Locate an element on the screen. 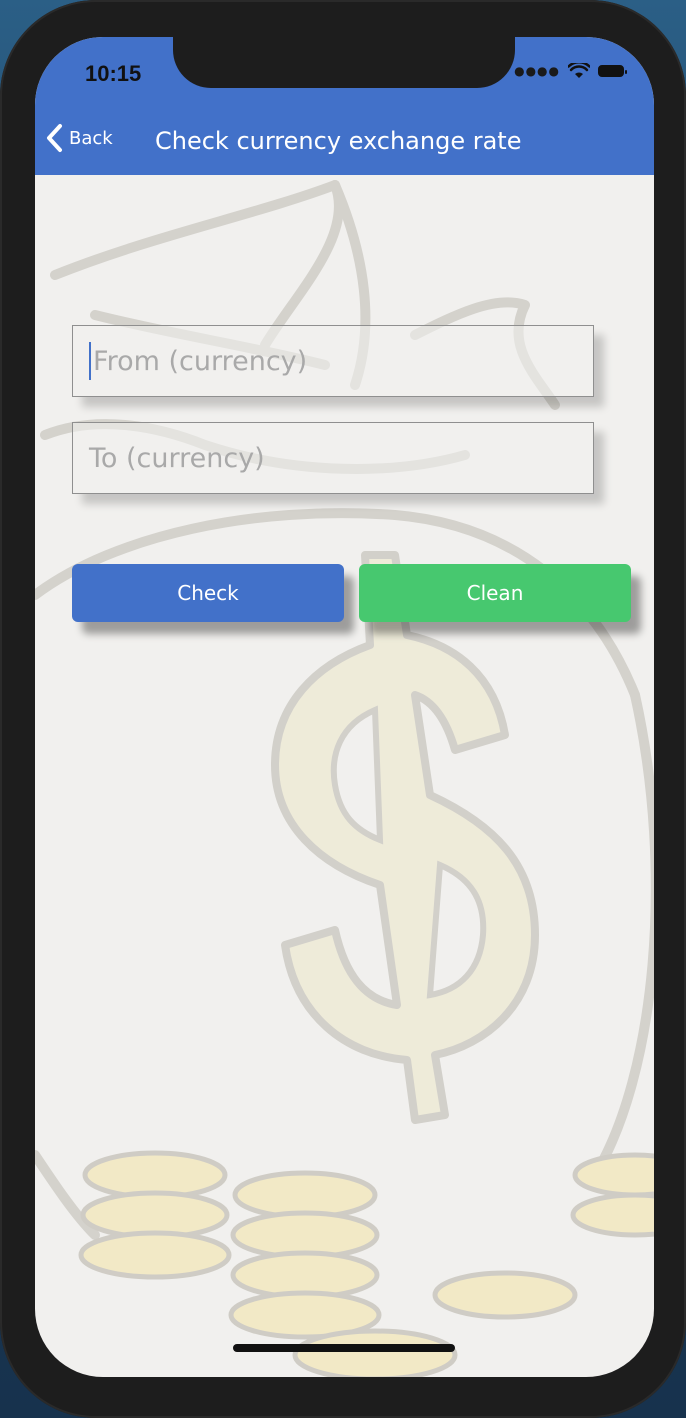 Image resolution: width=686 pixels, height=1418 pixels. back-label: Back is located at coordinates (91, 138).